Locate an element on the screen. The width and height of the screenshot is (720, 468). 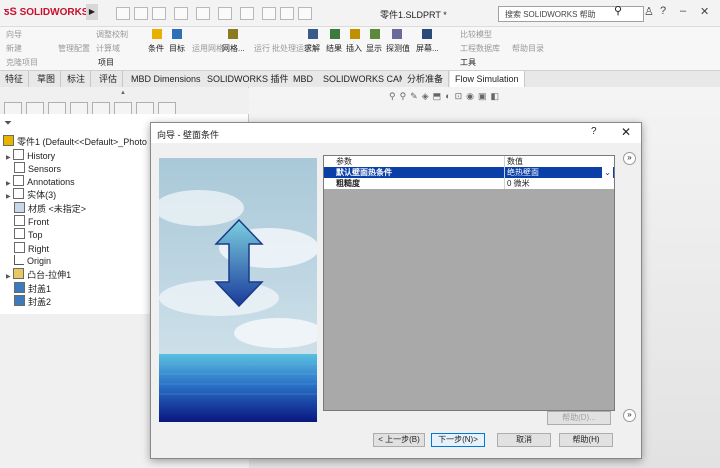
plane-icon is located at coordinates (19, 220).